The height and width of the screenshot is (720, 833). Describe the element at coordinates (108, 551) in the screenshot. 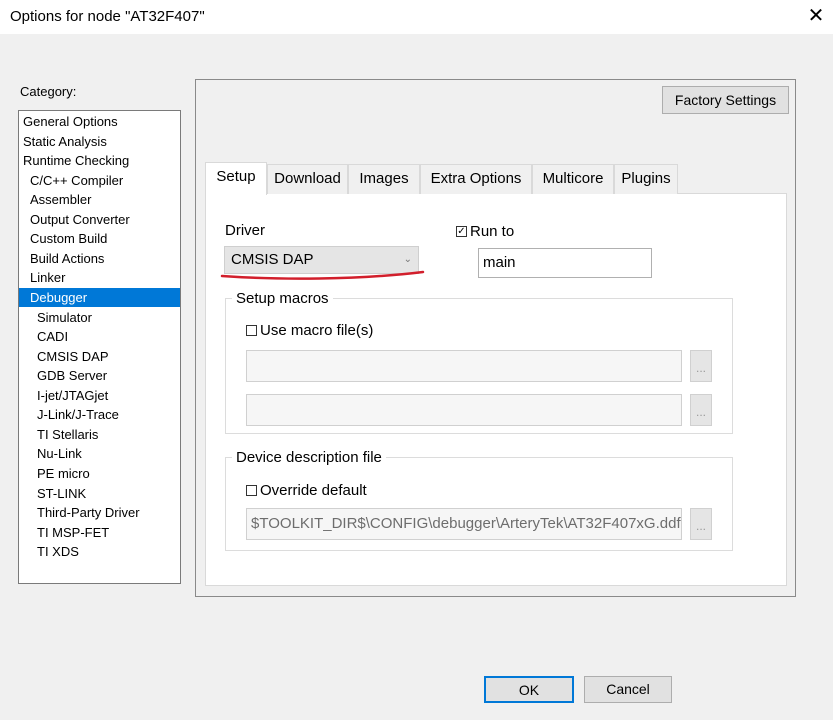

I see `category-item-ti-xds: TI XDS` at that location.